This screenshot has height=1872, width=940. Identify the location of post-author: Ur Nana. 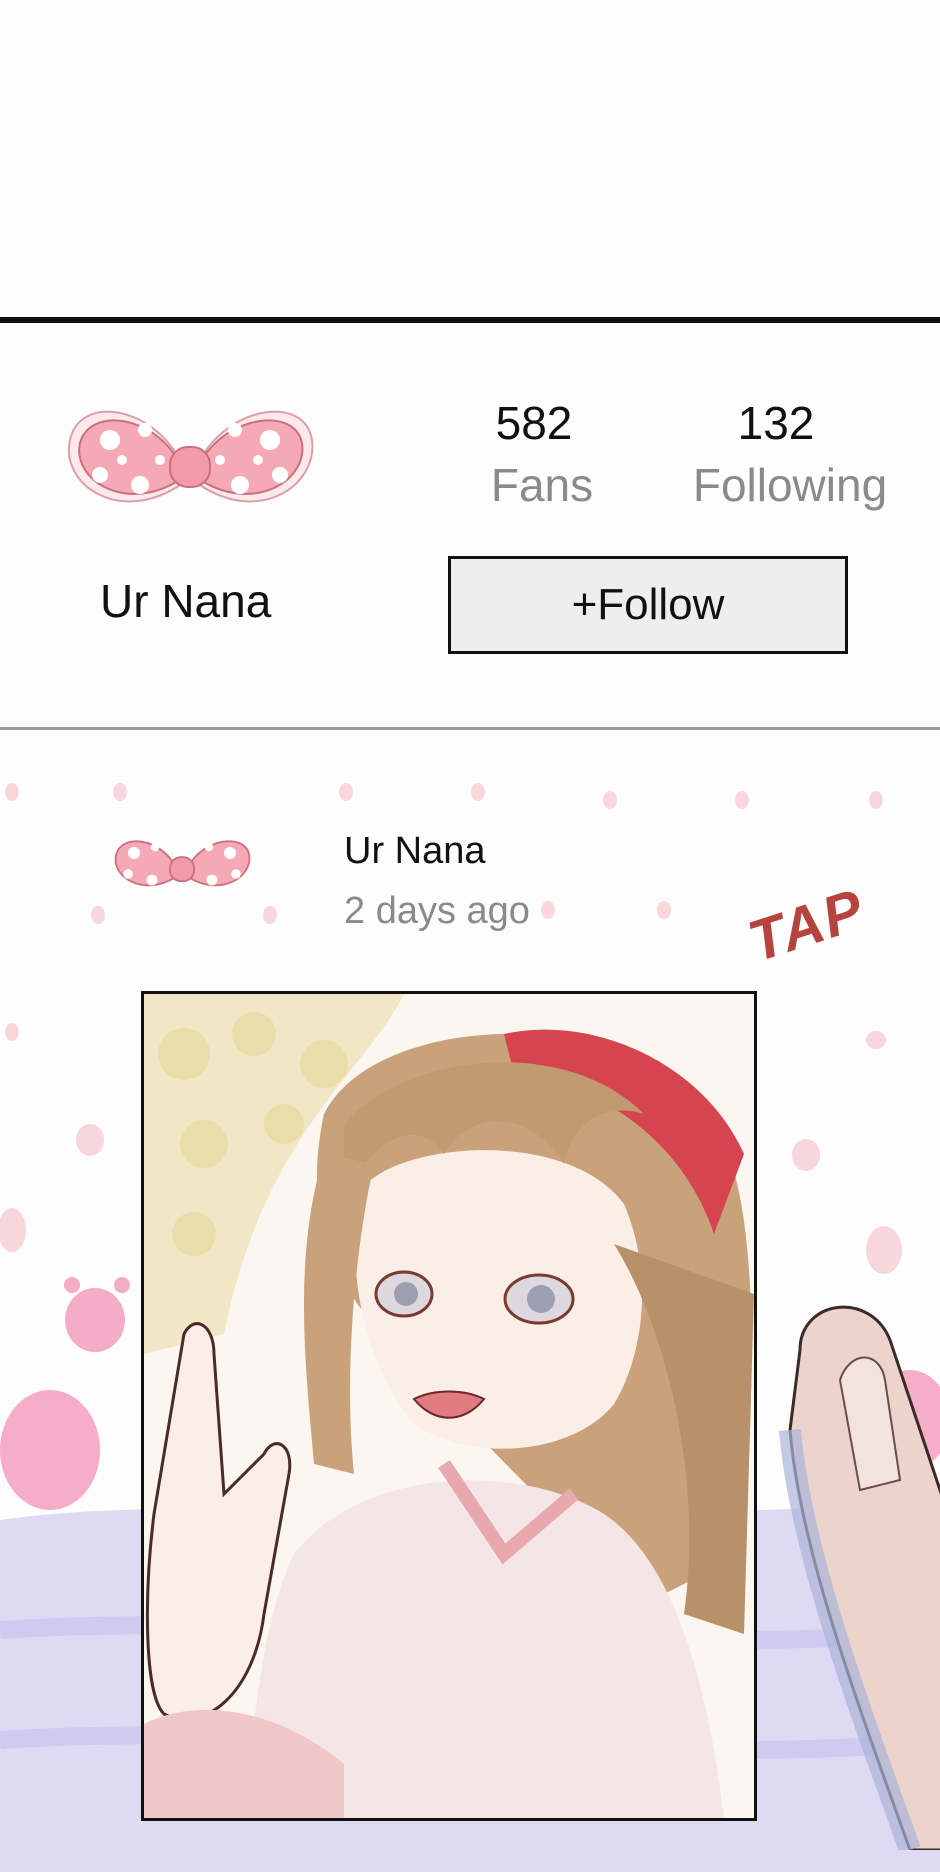
(415, 851).